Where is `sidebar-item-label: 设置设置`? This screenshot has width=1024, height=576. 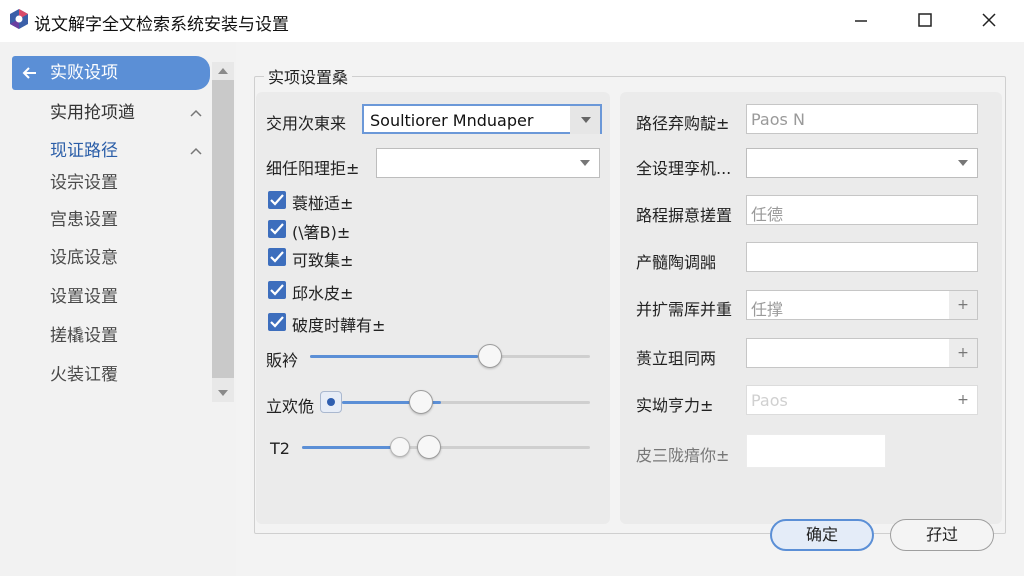
sidebar-item-label: 设置设置 is located at coordinates (84, 297).